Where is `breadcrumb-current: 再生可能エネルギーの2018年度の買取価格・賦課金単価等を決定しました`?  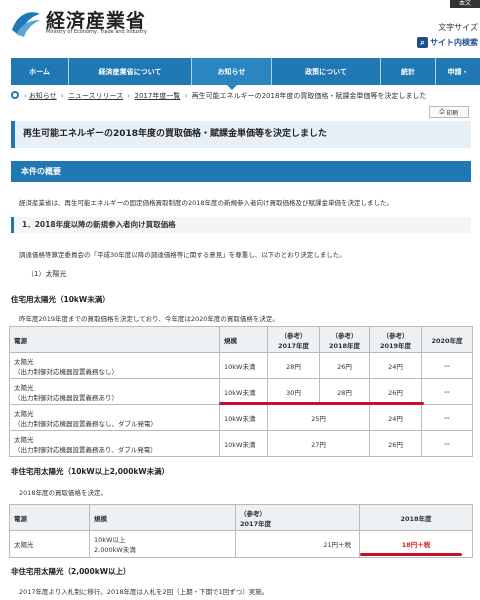
breadcrumb-current: 再生可能エネルギーの2018年度の買取価格・賦課金単価等を決定しました is located at coordinates (309, 96).